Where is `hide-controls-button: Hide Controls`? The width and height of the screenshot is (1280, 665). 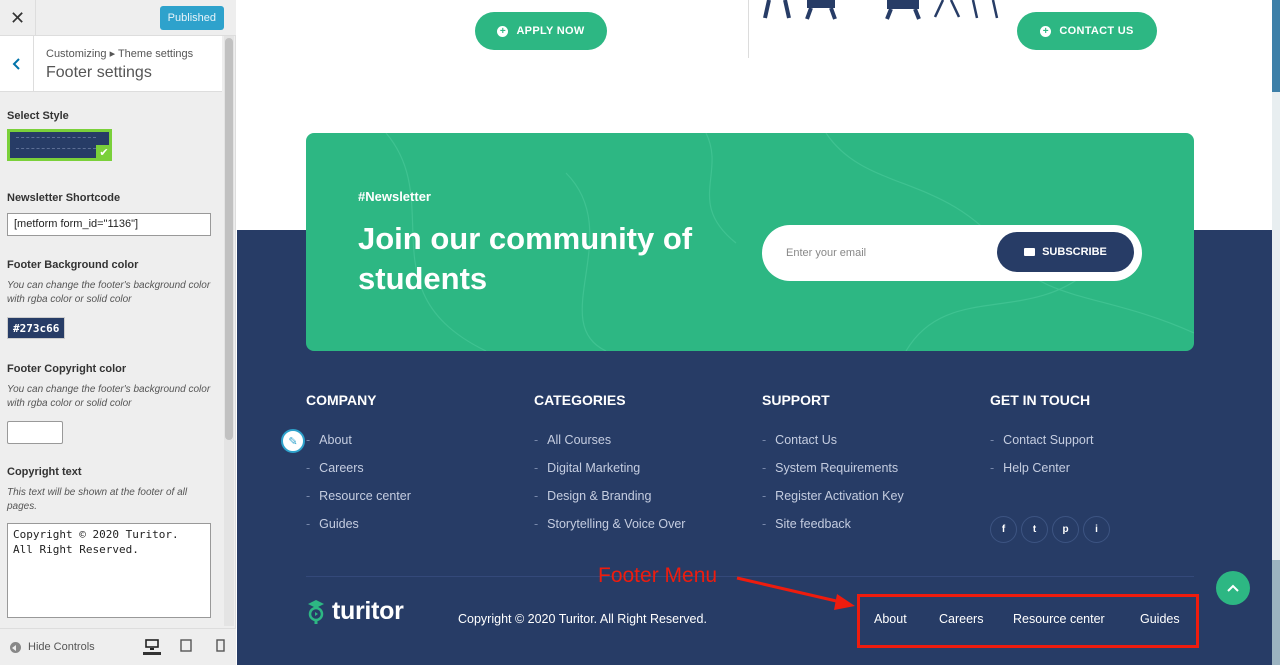
hide-controls-button: Hide Controls is located at coordinates (52, 647).